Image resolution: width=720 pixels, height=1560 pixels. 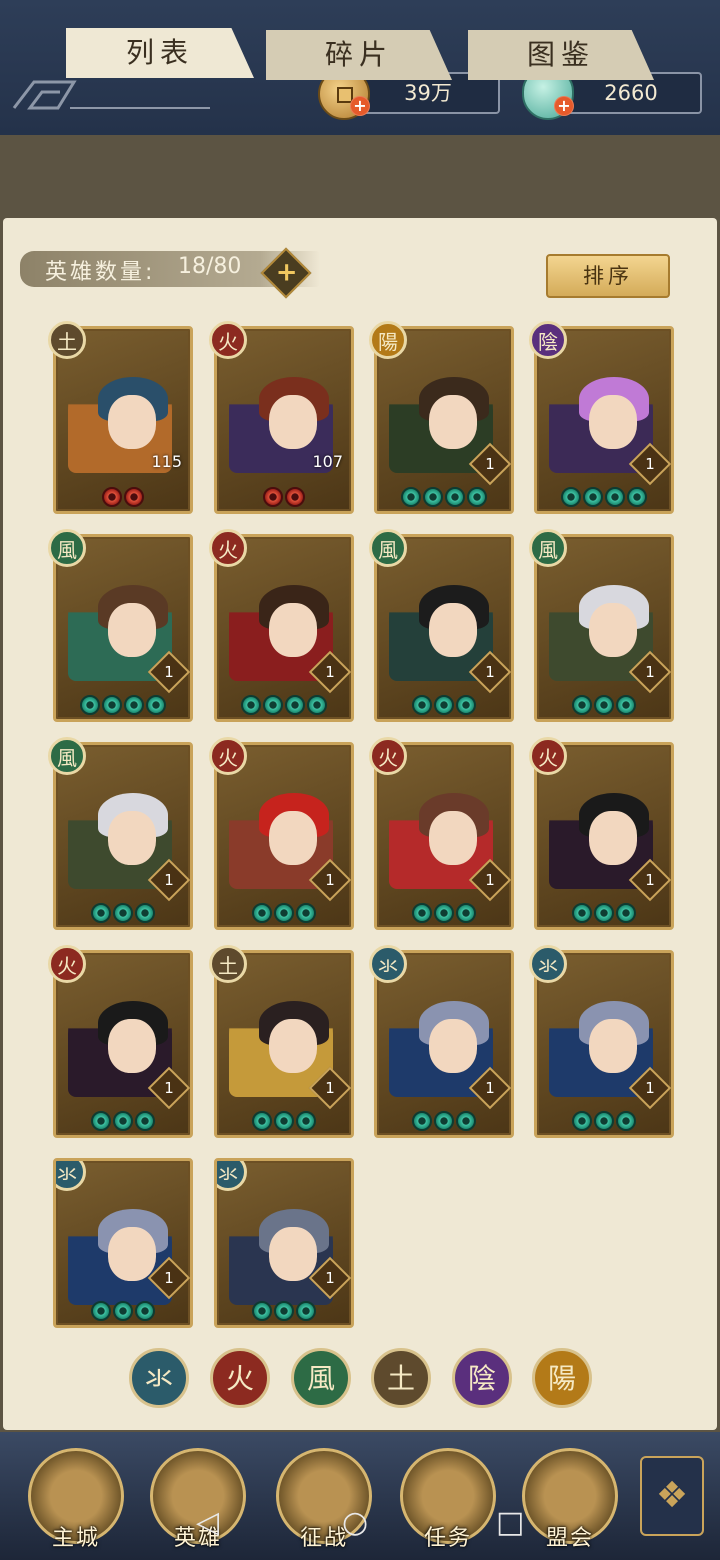 I want to click on hero-card: 土1, so click(x=281, y=1041).